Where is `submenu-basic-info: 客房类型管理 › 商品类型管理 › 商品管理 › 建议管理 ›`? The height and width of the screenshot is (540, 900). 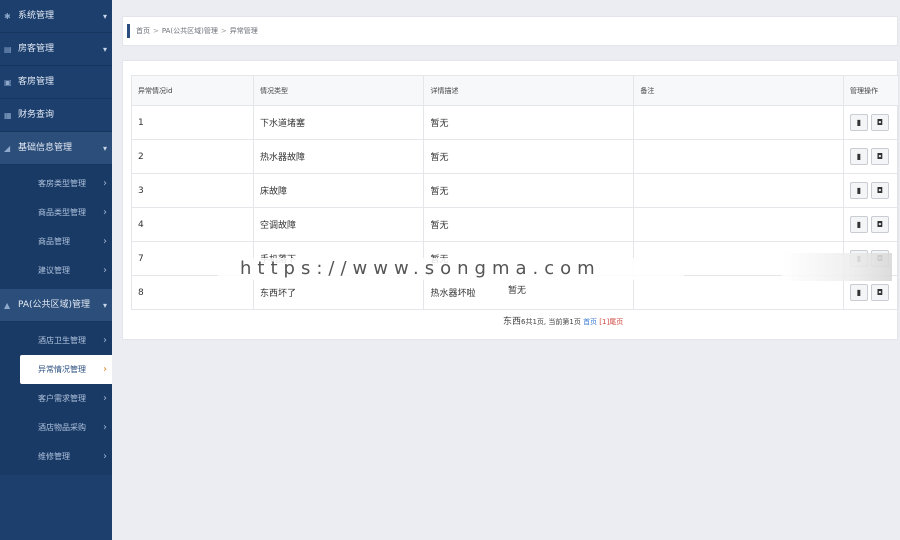
submenu-basic-info: 客房类型管理 › 商品类型管理 › 商品管理 › 建议管理 › is located at coordinates (56, 227).